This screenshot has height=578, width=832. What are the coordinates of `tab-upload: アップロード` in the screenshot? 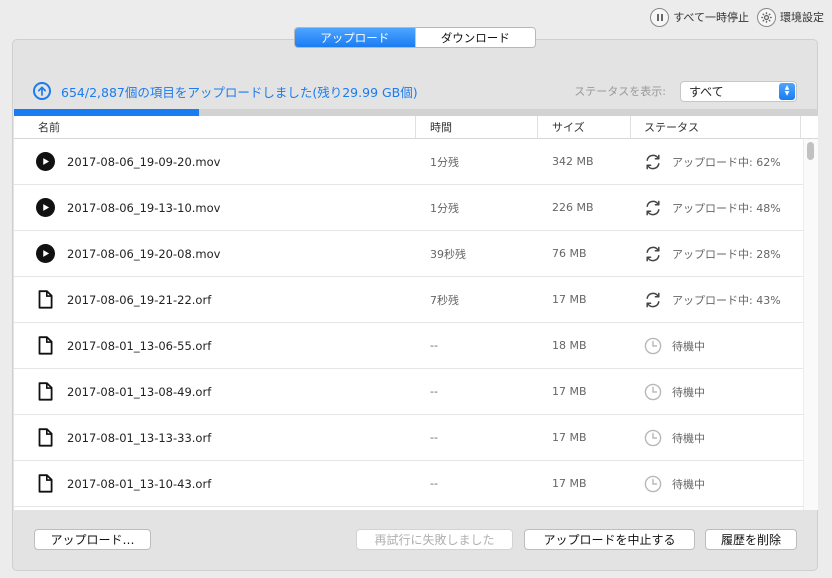 It's located at (355, 37).